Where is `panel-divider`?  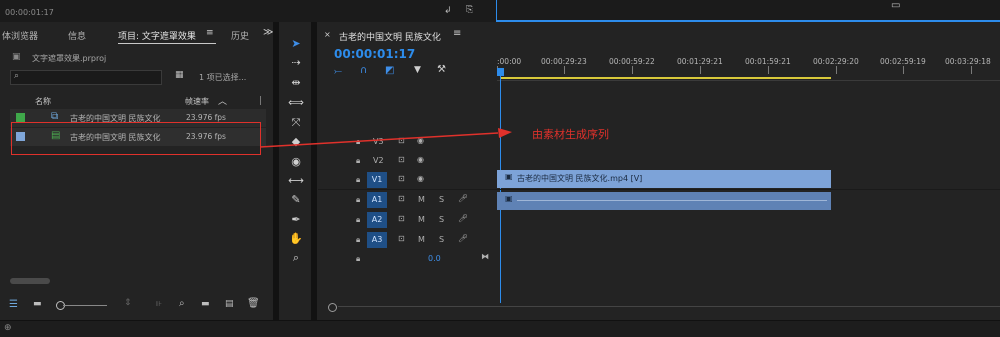 panel-divider is located at coordinates (276, 171).